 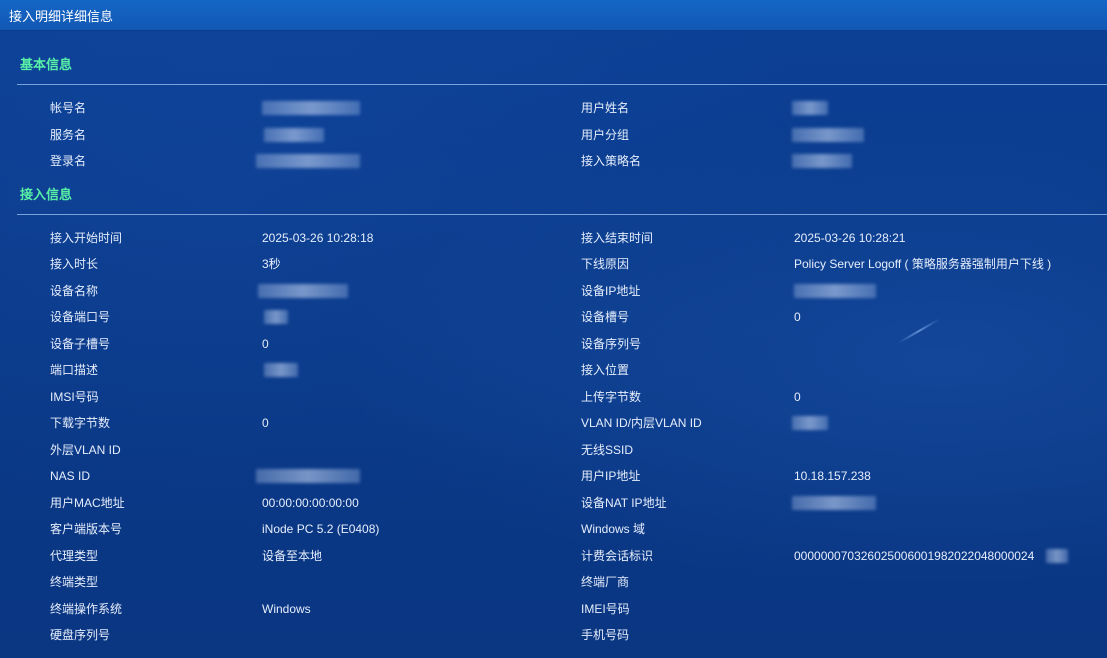 I want to click on value-access-start-time: 2025-03-26 10:28:18, so click(x=318, y=238).